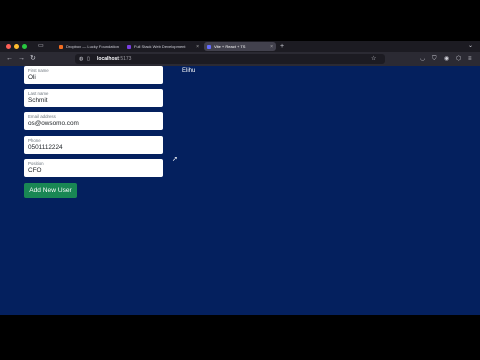 The width and height of the screenshot is (480, 360). What do you see at coordinates (93, 145) in the screenshot?
I see `phone-field: Phone 0501112224` at bounding box center [93, 145].